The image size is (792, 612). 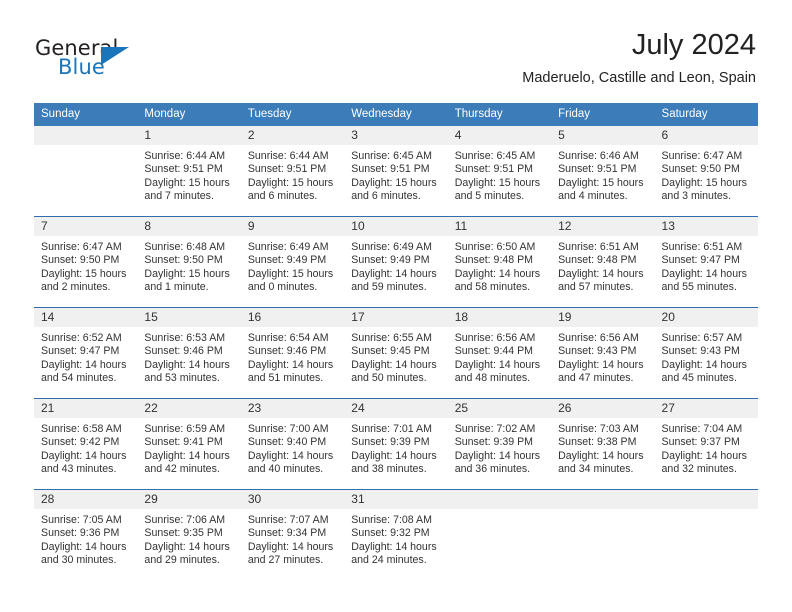 I want to click on daylight-text: Daylight: 14 hours and 53 minutes., so click(x=187, y=371).